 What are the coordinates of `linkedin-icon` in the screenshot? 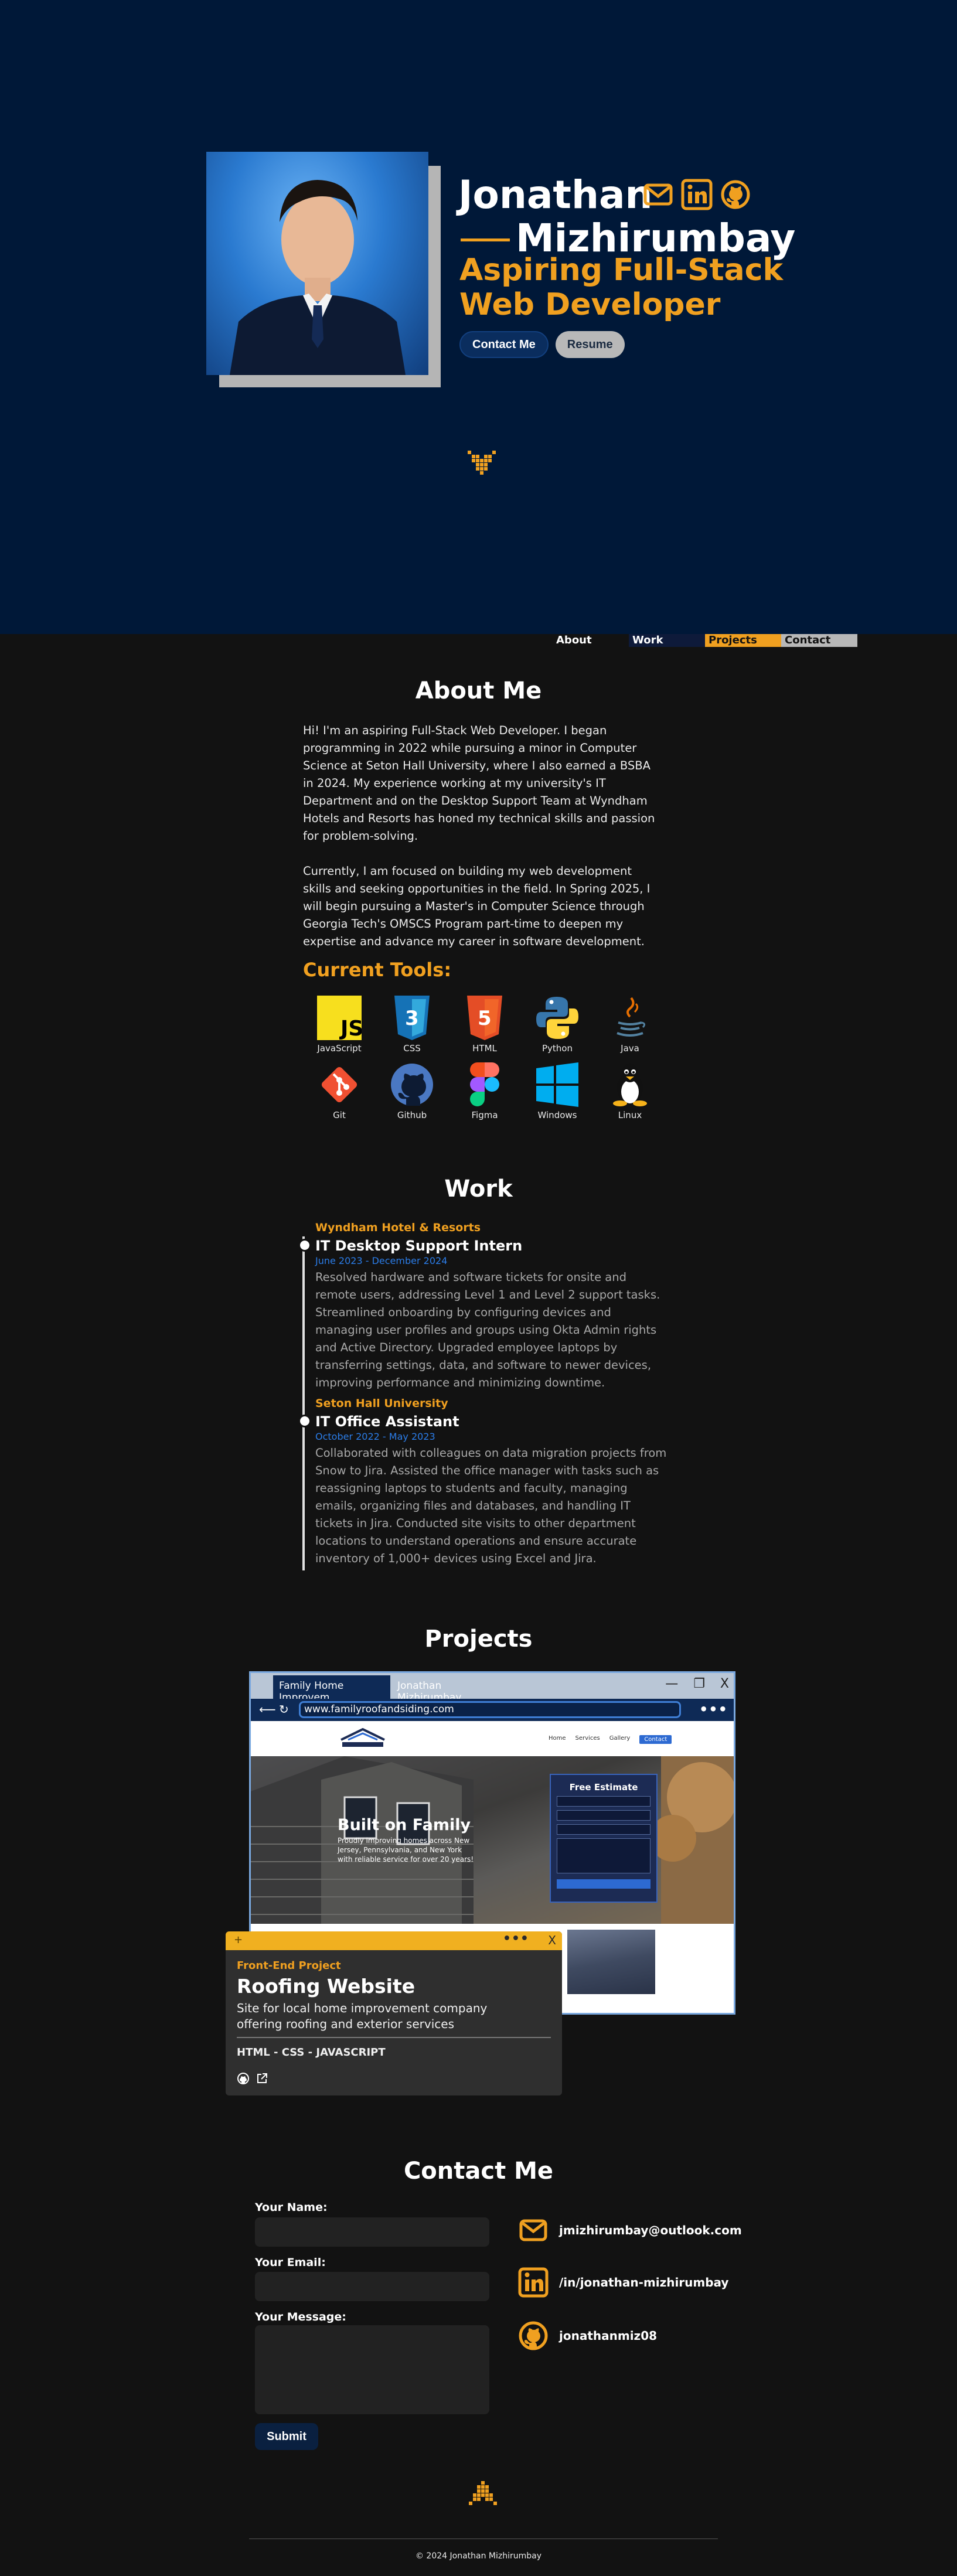 It's located at (697, 194).